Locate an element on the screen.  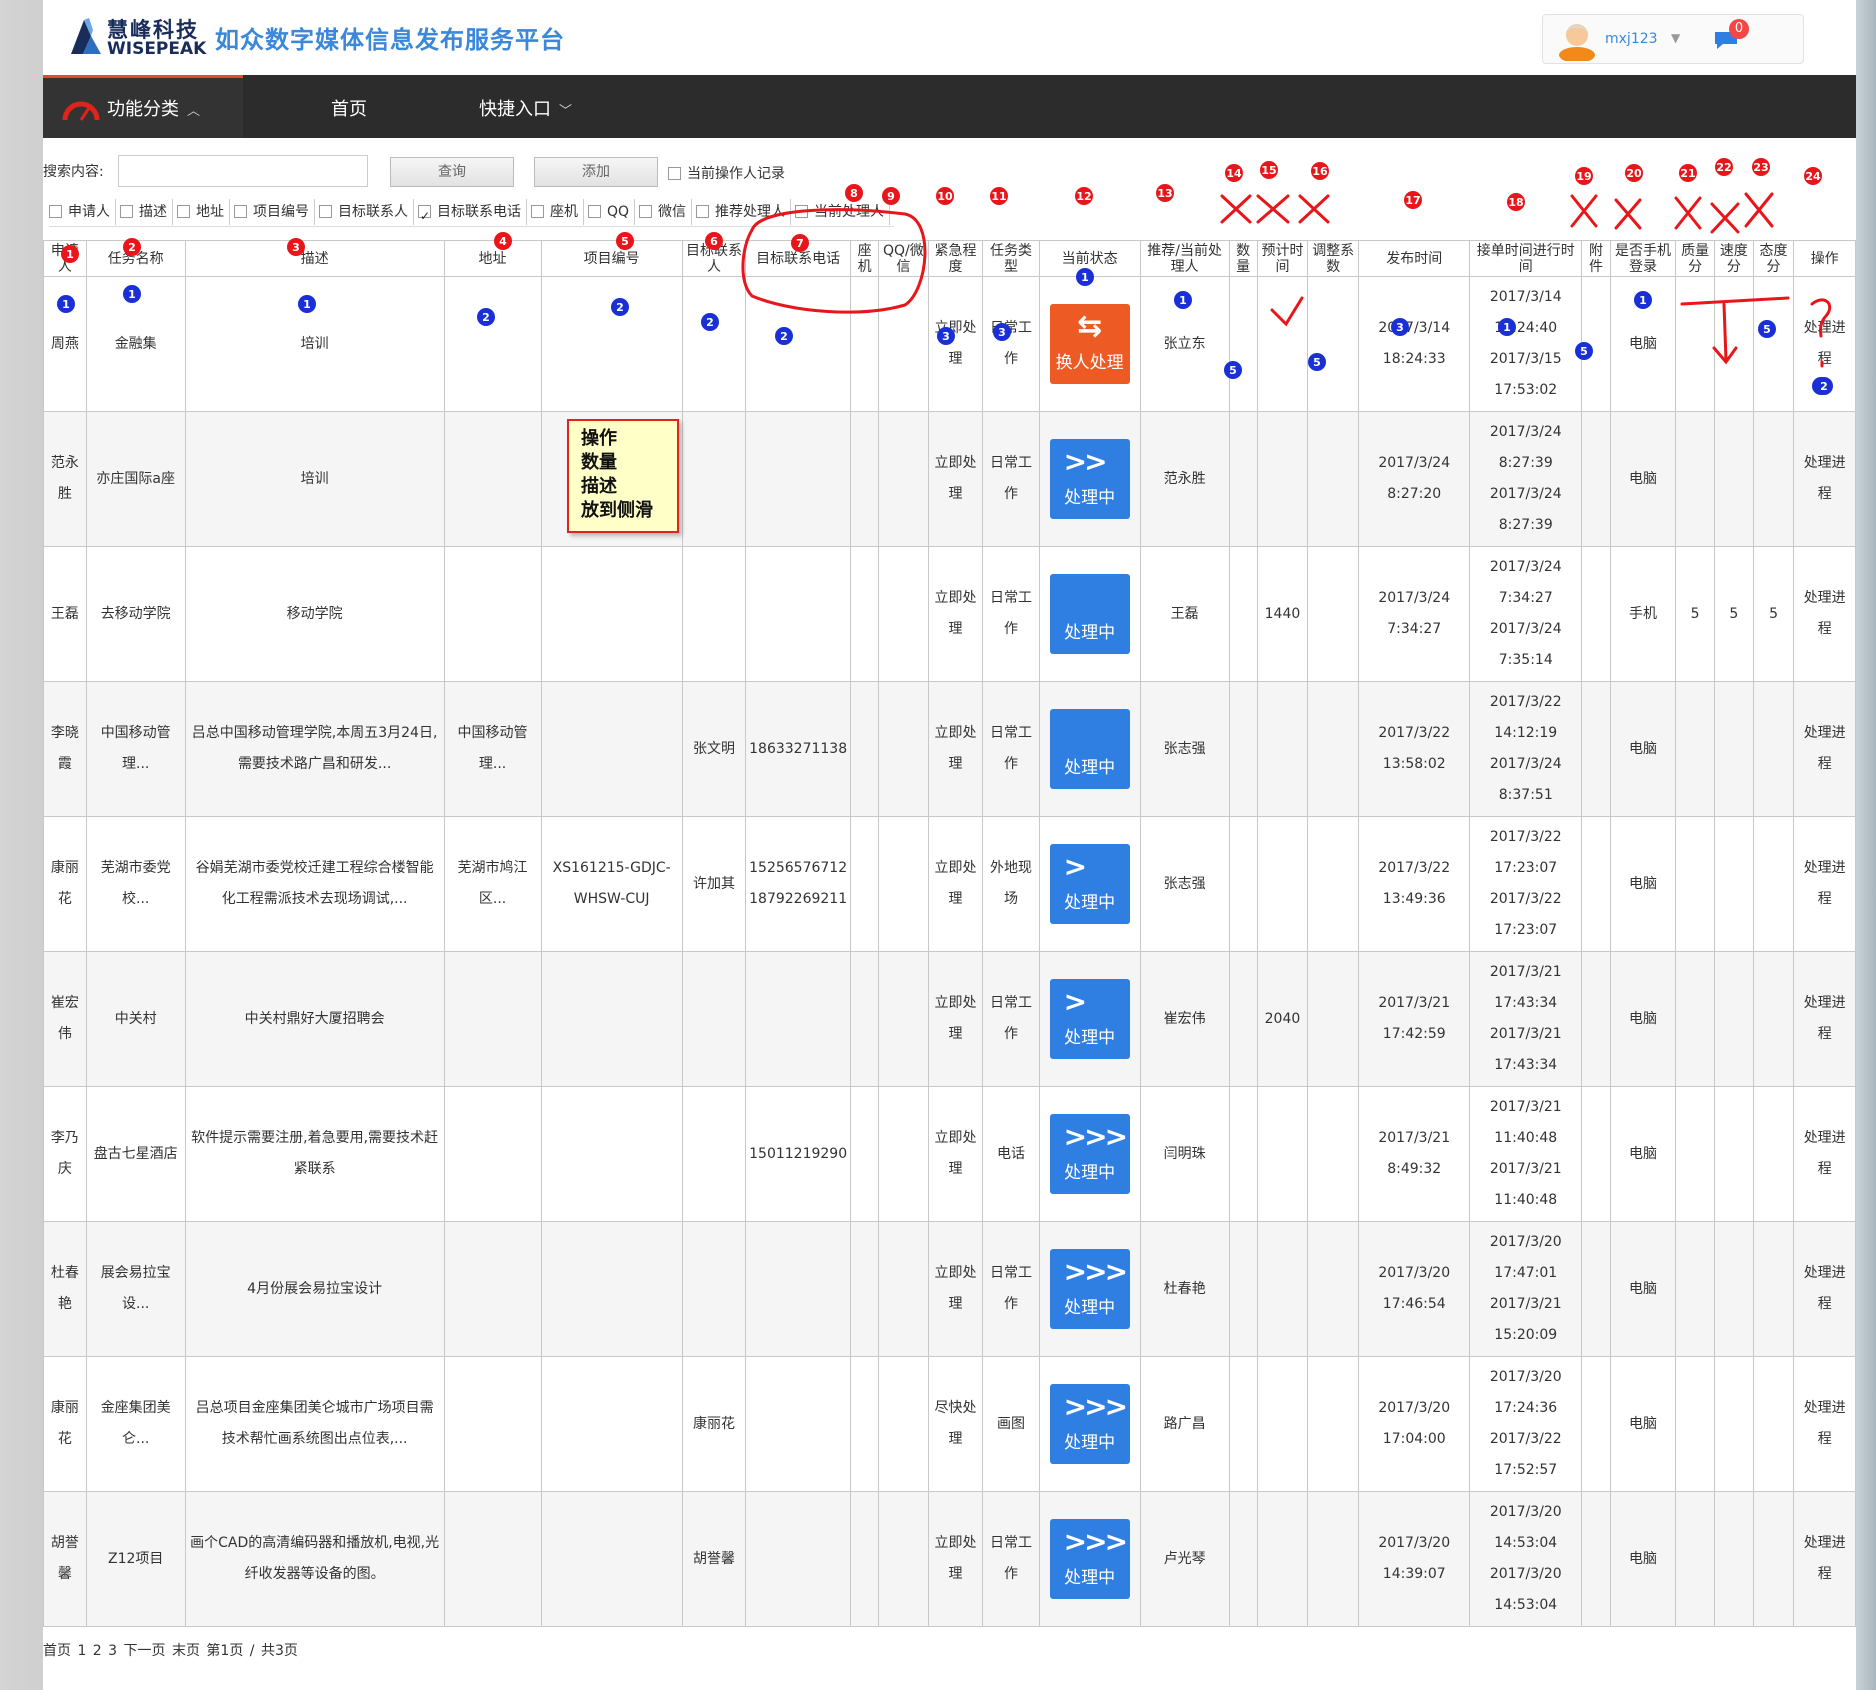
cell-desc: 移动学院 is located at coordinates (314, 614).